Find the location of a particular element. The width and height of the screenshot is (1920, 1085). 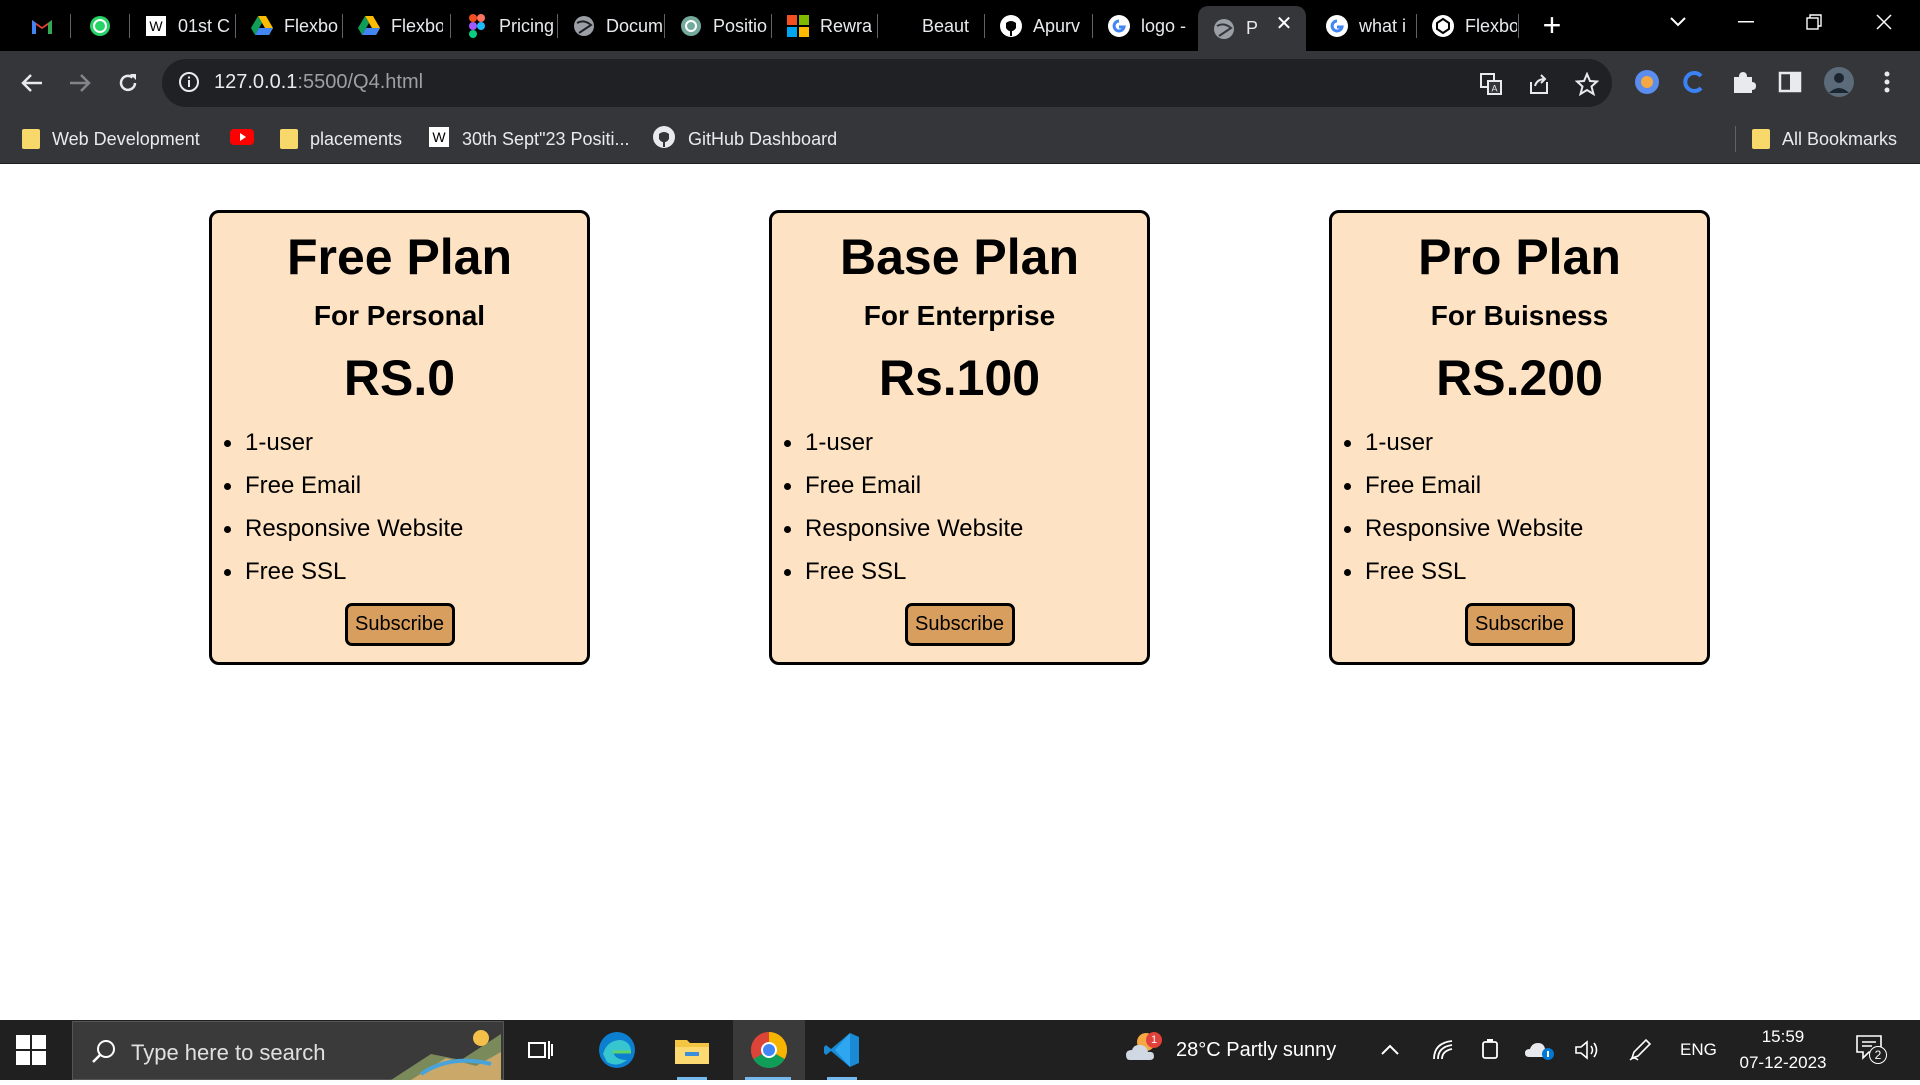

language-indicator: ENG is located at coordinates (1698, 1050).